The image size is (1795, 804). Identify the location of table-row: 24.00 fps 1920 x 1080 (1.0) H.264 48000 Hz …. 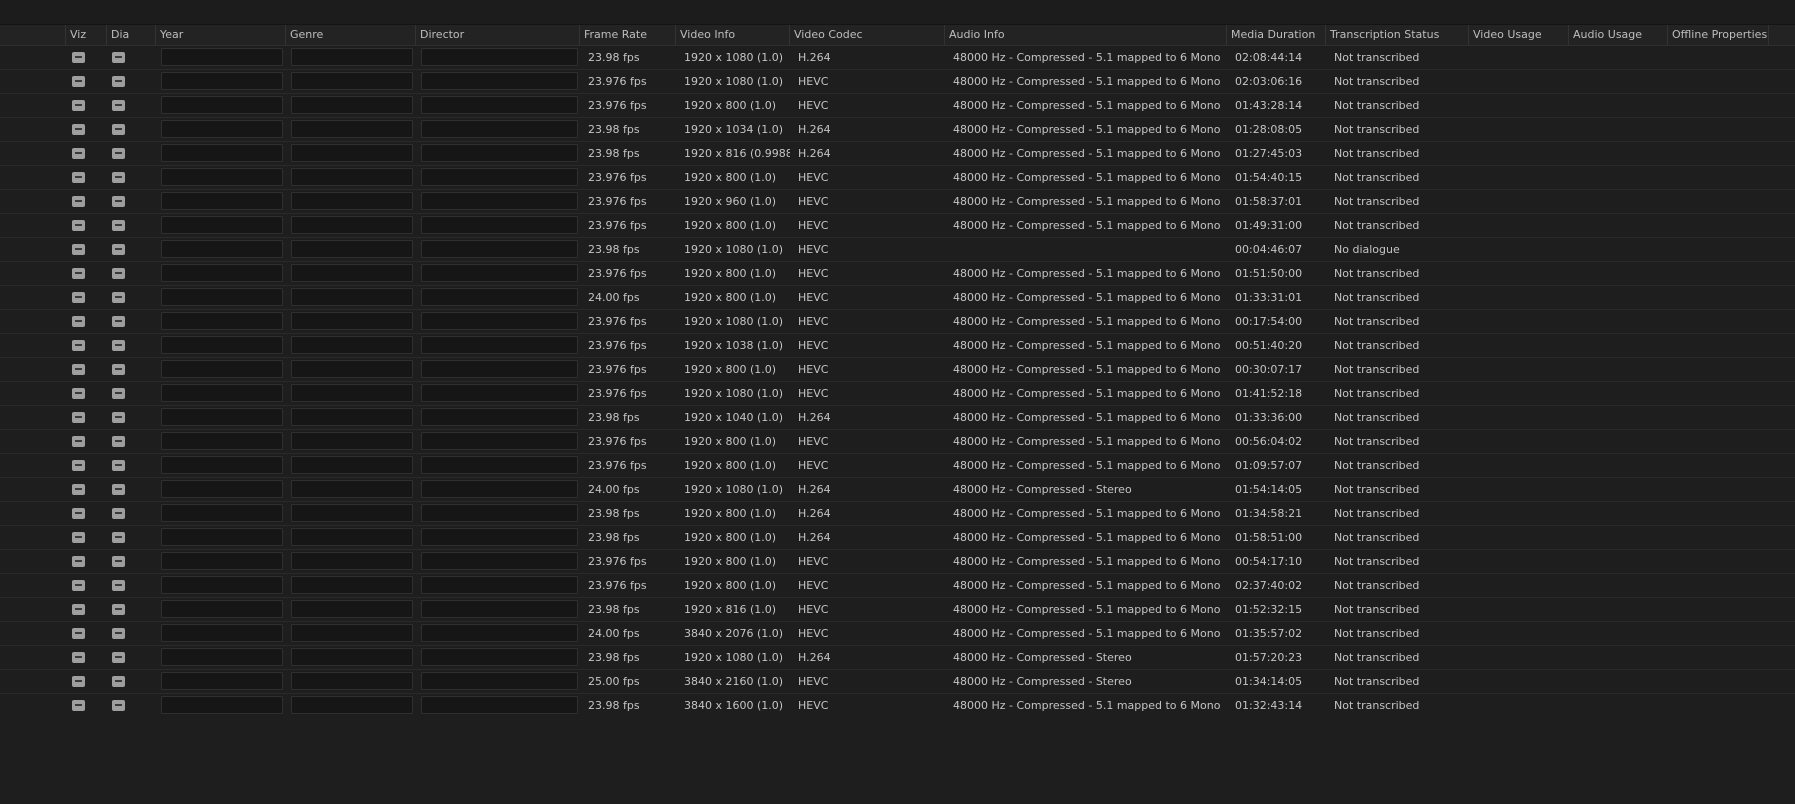
(897, 490).